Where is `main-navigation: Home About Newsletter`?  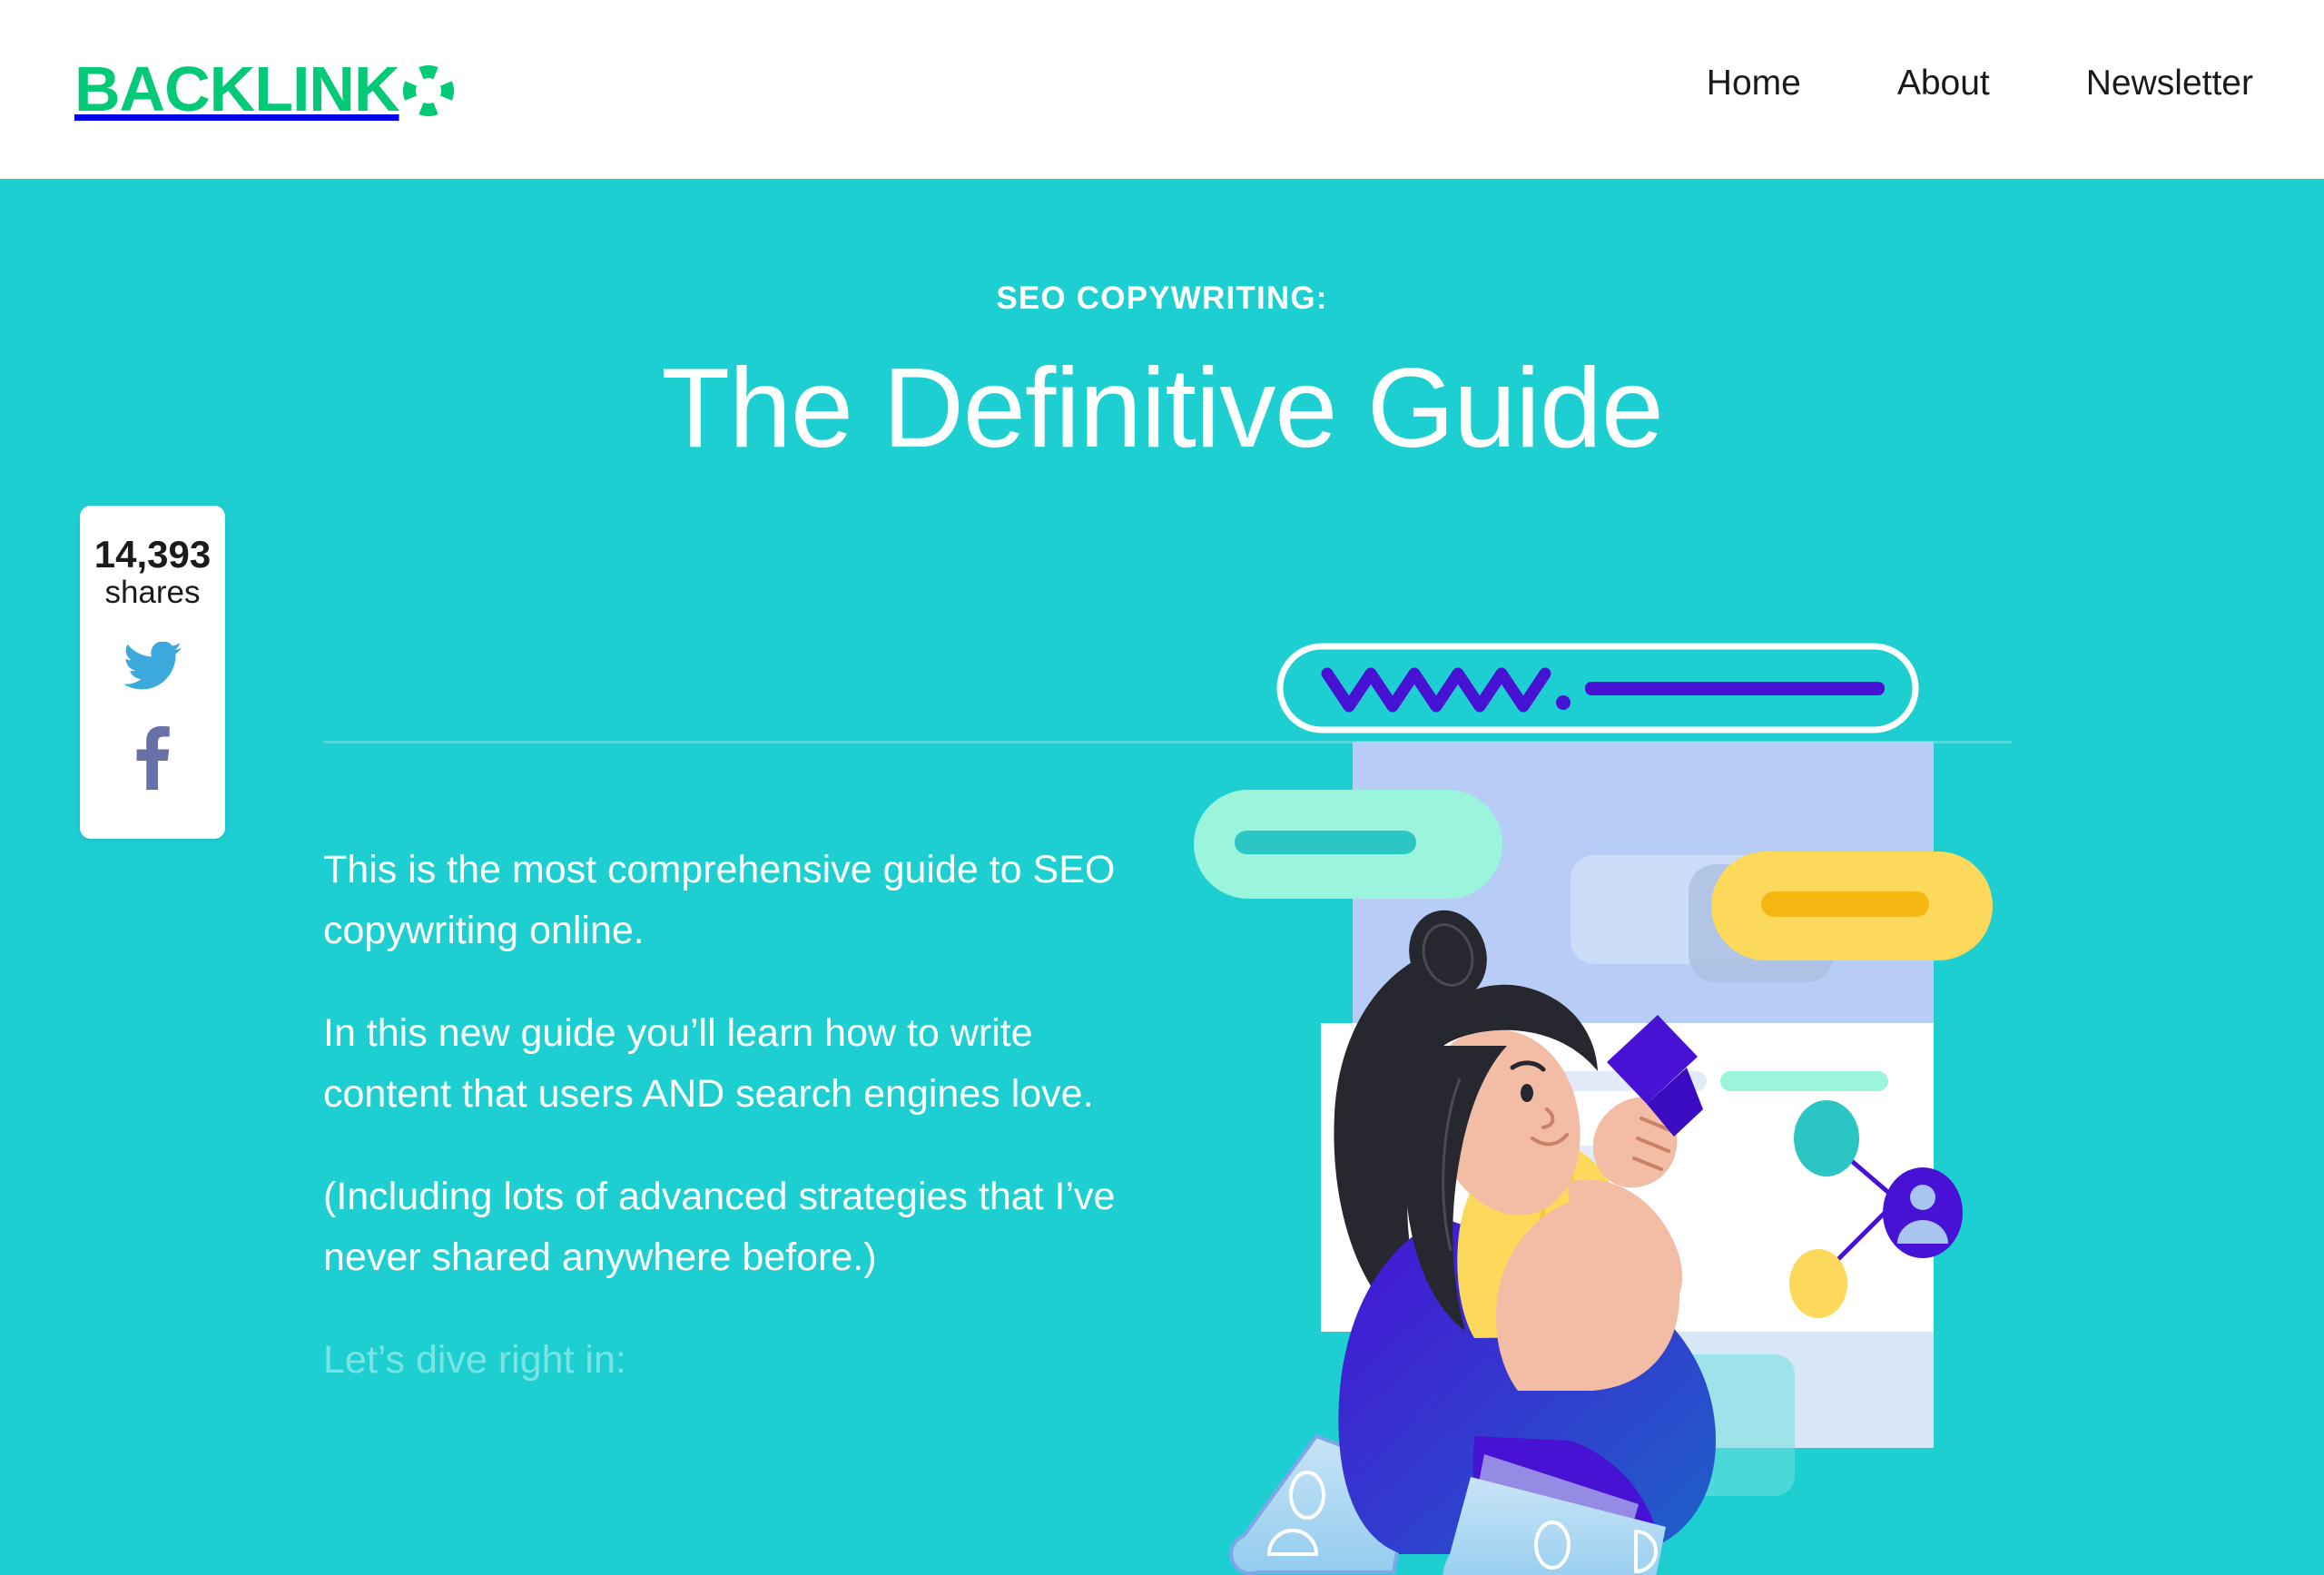
main-navigation: Home About Newsletter is located at coordinates (1980, 84).